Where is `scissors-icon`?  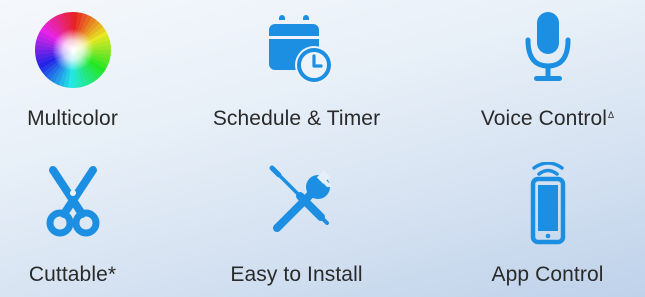 scissors-icon is located at coordinates (90, 202).